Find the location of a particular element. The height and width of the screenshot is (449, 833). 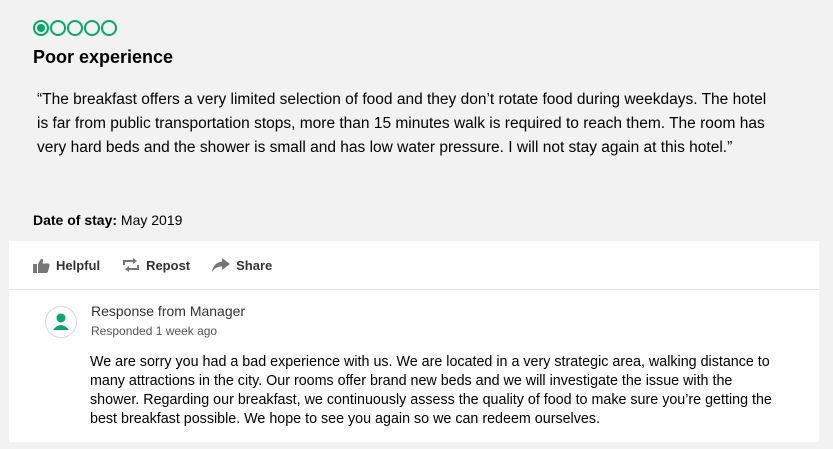

section-divider is located at coordinates (414, 289).